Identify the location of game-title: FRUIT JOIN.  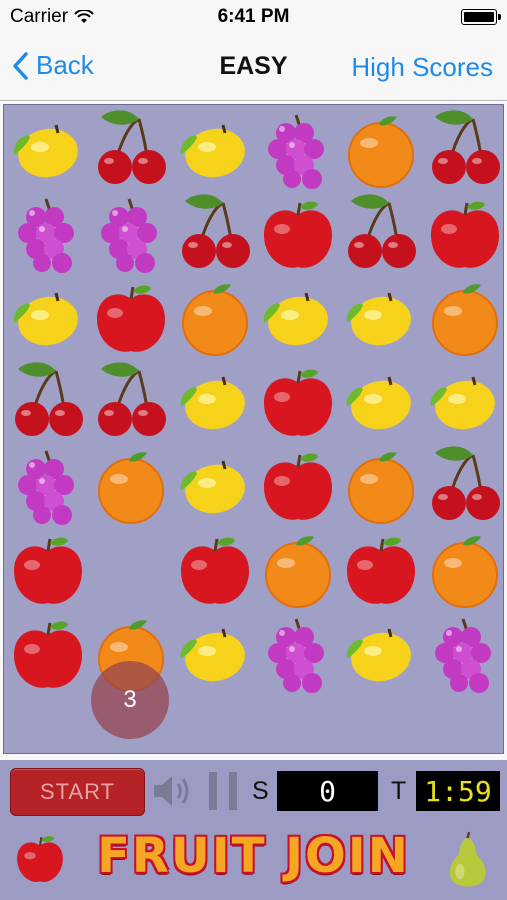
(253, 856).